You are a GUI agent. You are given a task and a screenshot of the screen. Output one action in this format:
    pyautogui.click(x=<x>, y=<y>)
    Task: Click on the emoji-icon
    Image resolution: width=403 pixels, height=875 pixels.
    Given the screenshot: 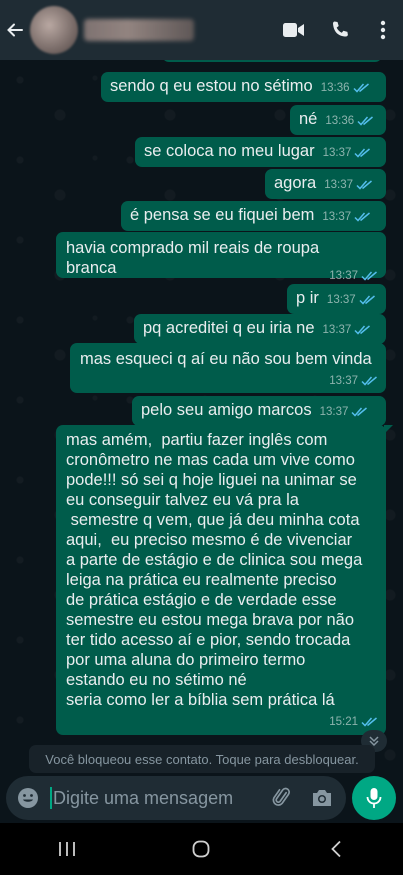 What is the action you would take?
    pyautogui.click(x=28, y=798)
    